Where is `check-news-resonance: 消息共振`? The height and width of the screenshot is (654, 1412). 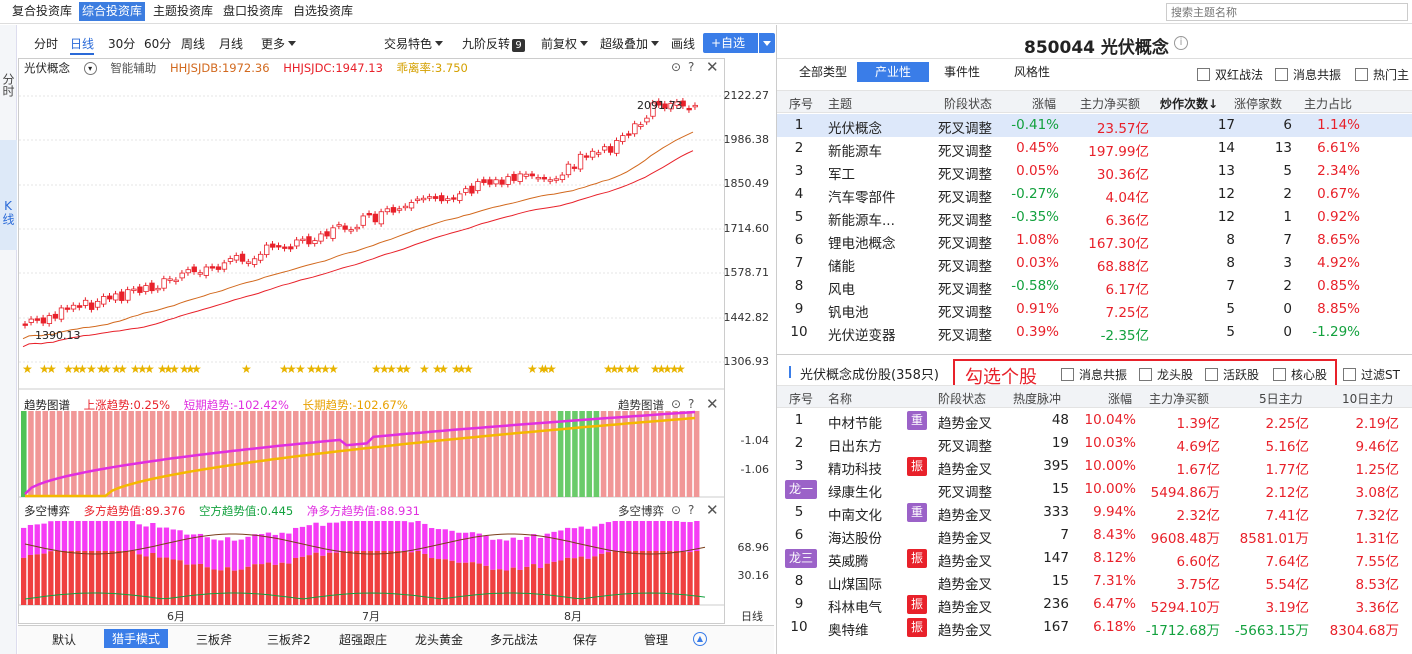
check-news-resonance: 消息共振 is located at coordinates (1308, 74).